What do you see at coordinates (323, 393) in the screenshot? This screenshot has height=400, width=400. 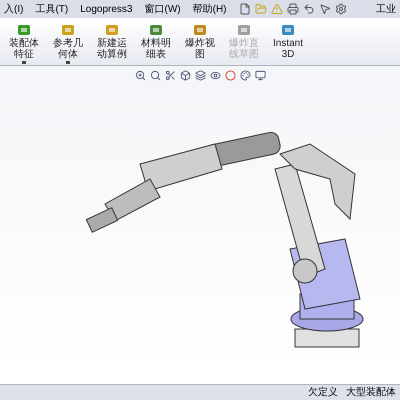 I see `status-text: 欠定义` at bounding box center [323, 393].